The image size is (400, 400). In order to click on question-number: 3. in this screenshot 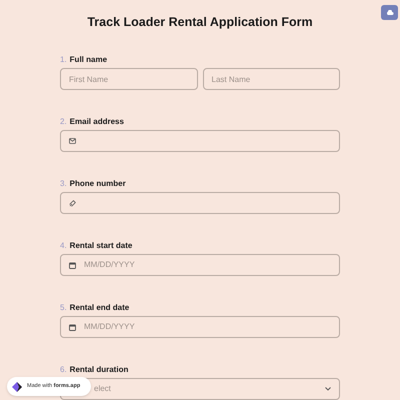, I will do `click(63, 184)`.